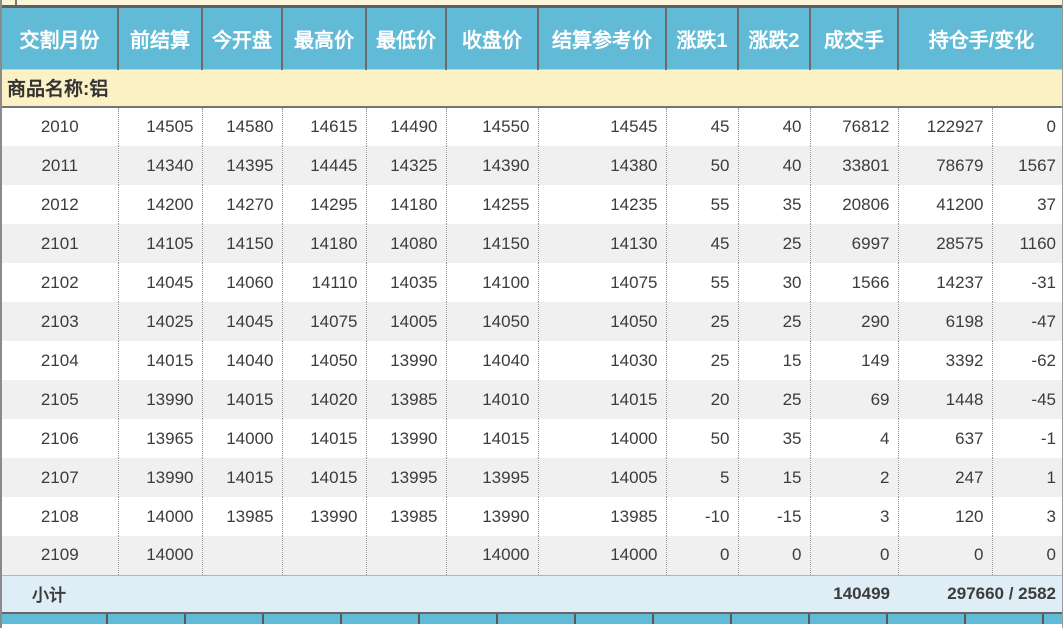 The width and height of the screenshot is (1063, 628). Describe the element at coordinates (854, 399) in the screenshot. I see `cell-volume: 69` at that location.